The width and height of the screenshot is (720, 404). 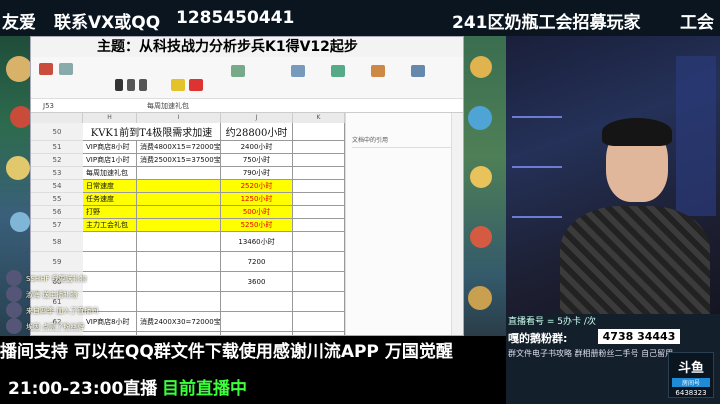 What do you see at coordinates (110, 186) in the screenshot?
I see `spreadsheet-cell: 日常速度` at bounding box center [110, 186].